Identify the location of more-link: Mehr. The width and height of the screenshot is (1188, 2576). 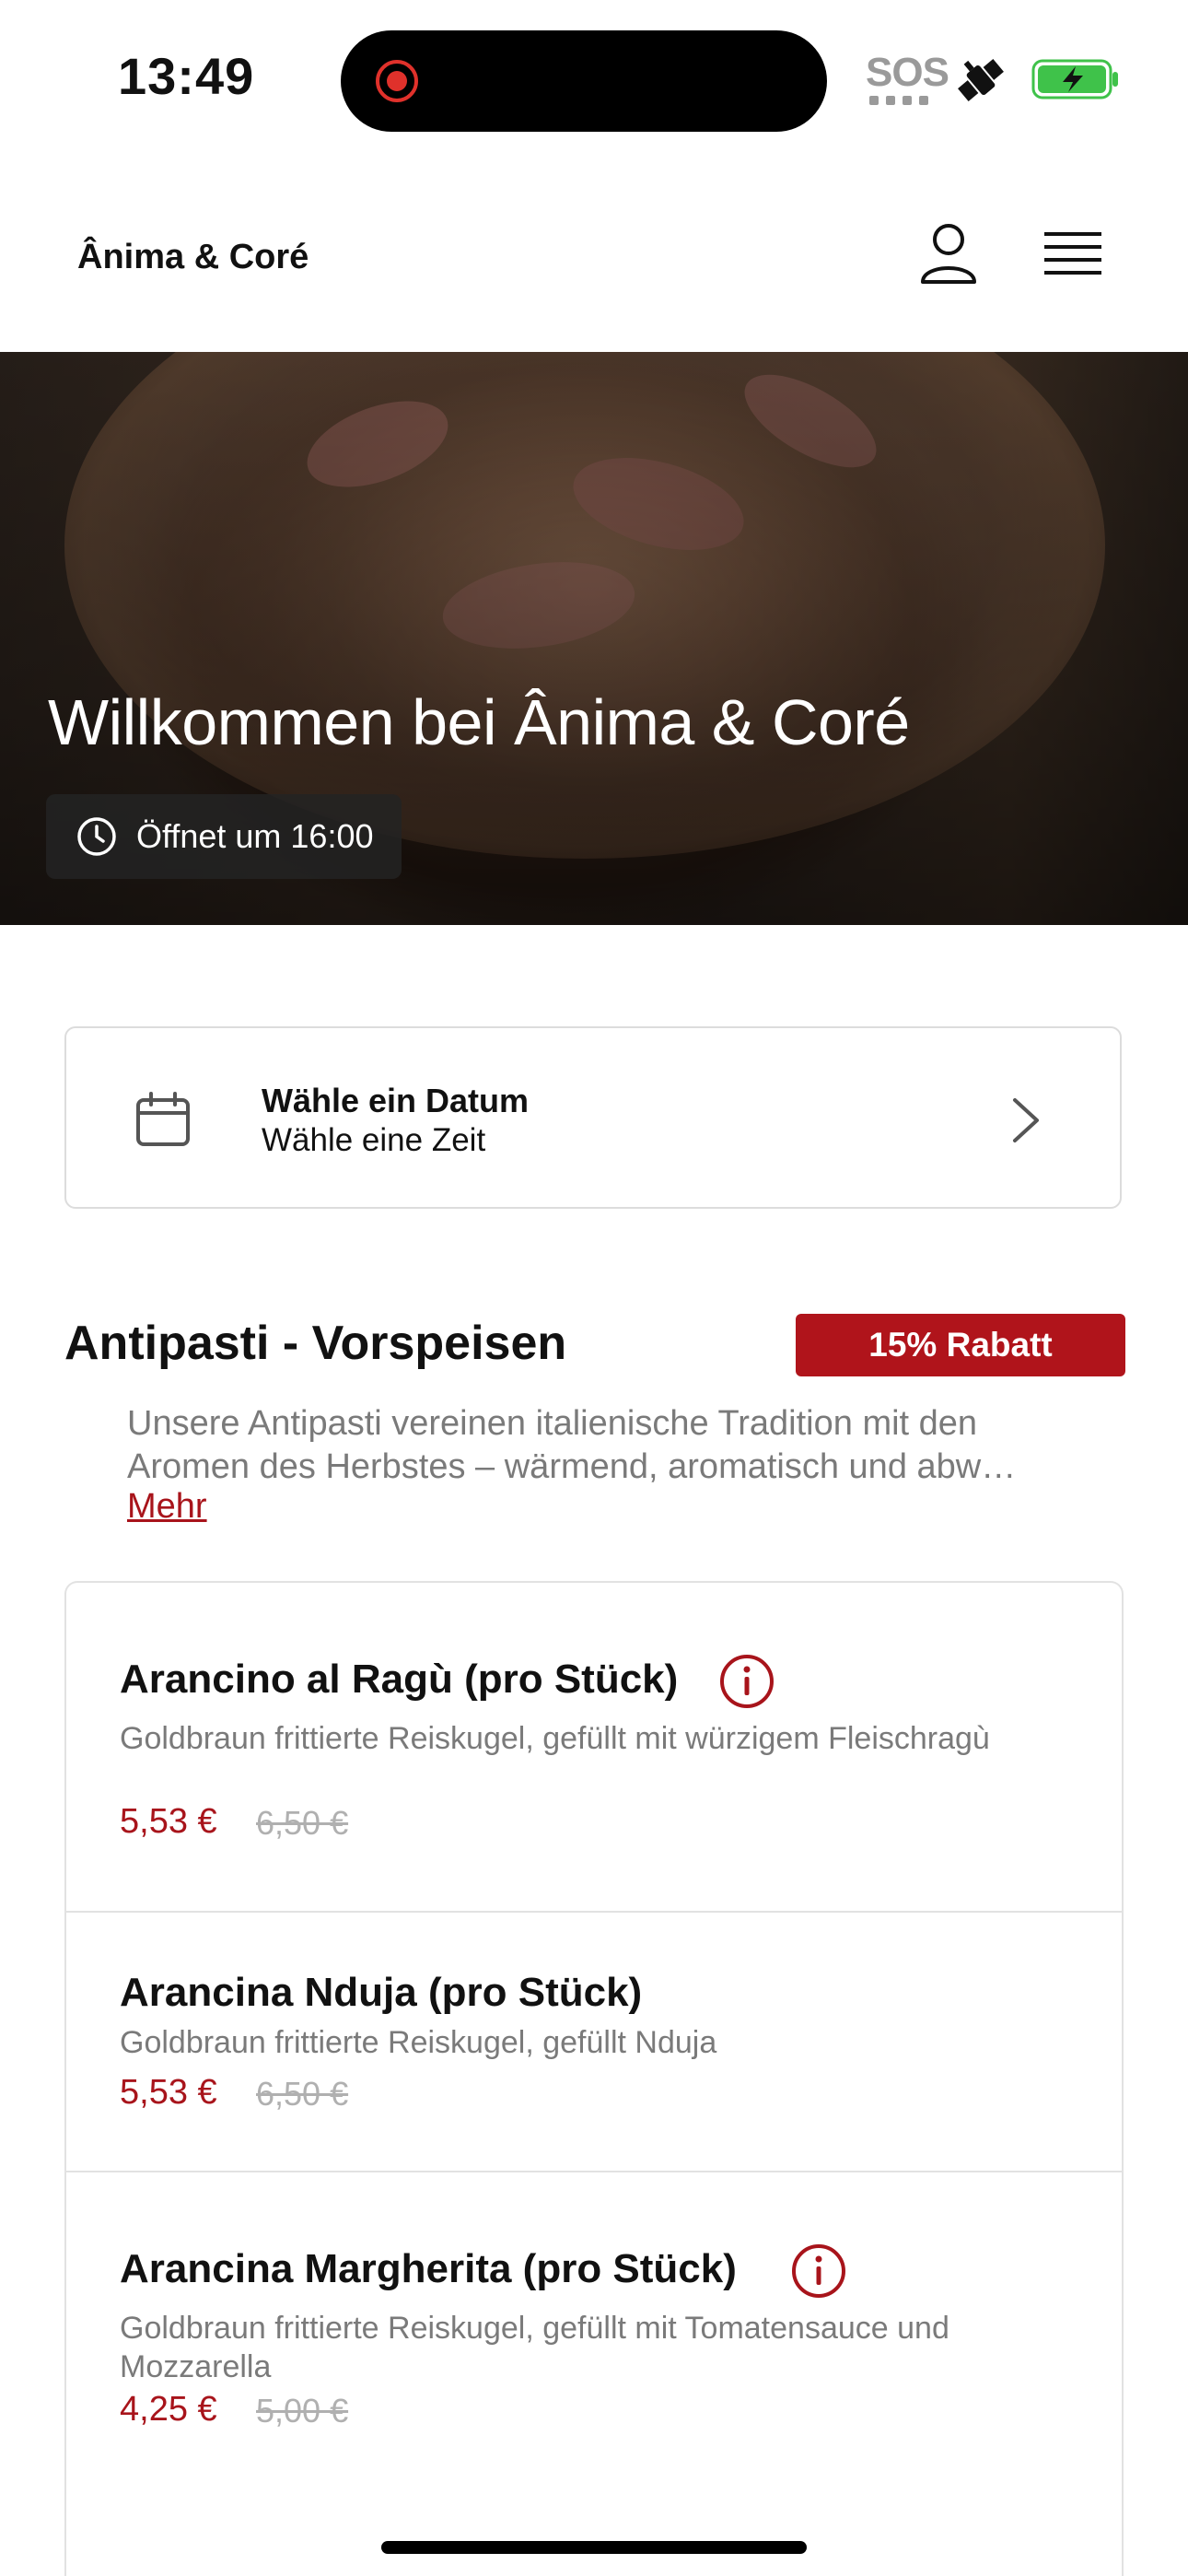
(167, 1507).